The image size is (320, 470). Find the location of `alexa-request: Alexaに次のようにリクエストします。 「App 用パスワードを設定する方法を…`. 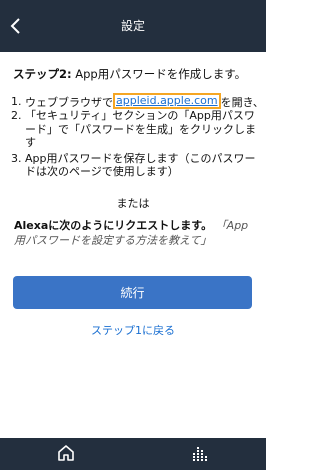

alexa-request: Alexaに次のようにリクエストします。 「App 用パスワードを設定する方法を… is located at coordinates (136, 233).